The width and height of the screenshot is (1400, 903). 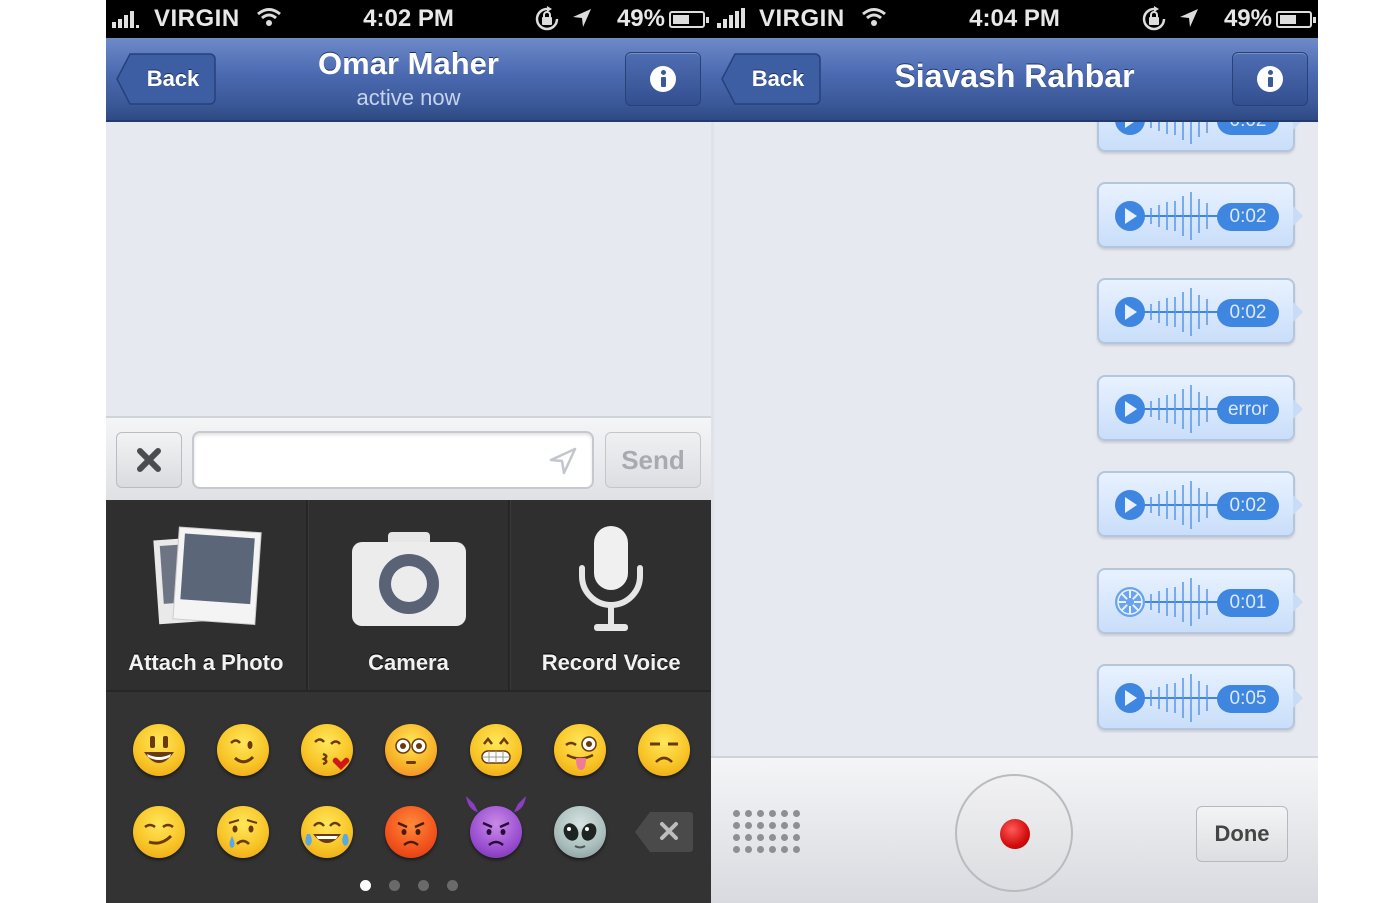 I want to click on camera-icon, so click(x=408, y=579).